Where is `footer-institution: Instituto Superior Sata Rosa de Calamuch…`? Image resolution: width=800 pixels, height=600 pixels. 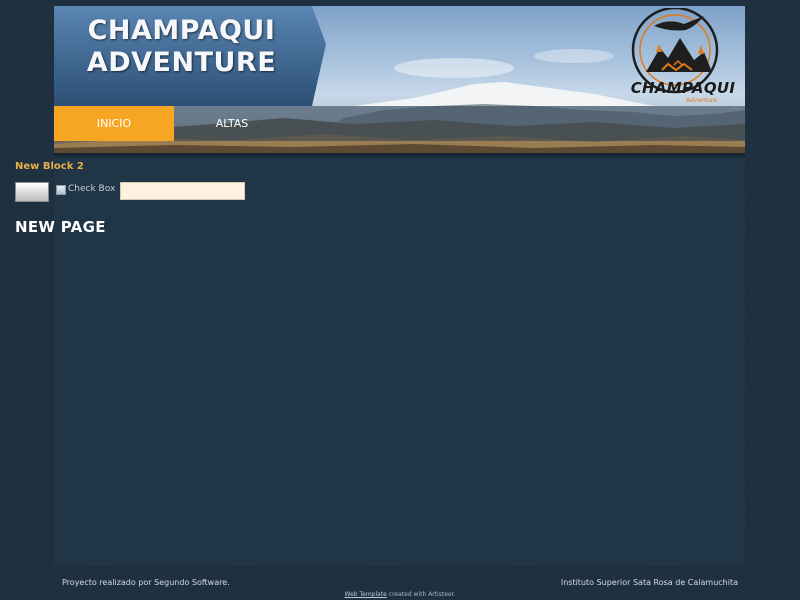 footer-institution: Instituto Superior Sata Rosa de Calamuch… is located at coordinates (649, 582).